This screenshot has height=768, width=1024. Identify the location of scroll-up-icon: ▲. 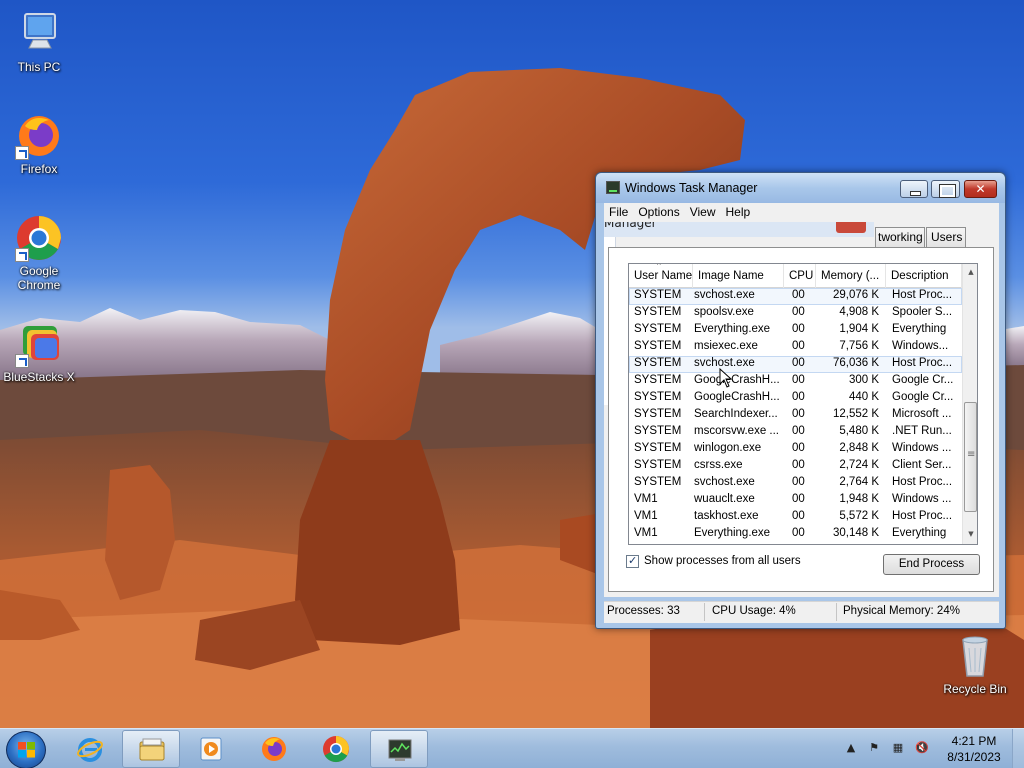
(971, 273).